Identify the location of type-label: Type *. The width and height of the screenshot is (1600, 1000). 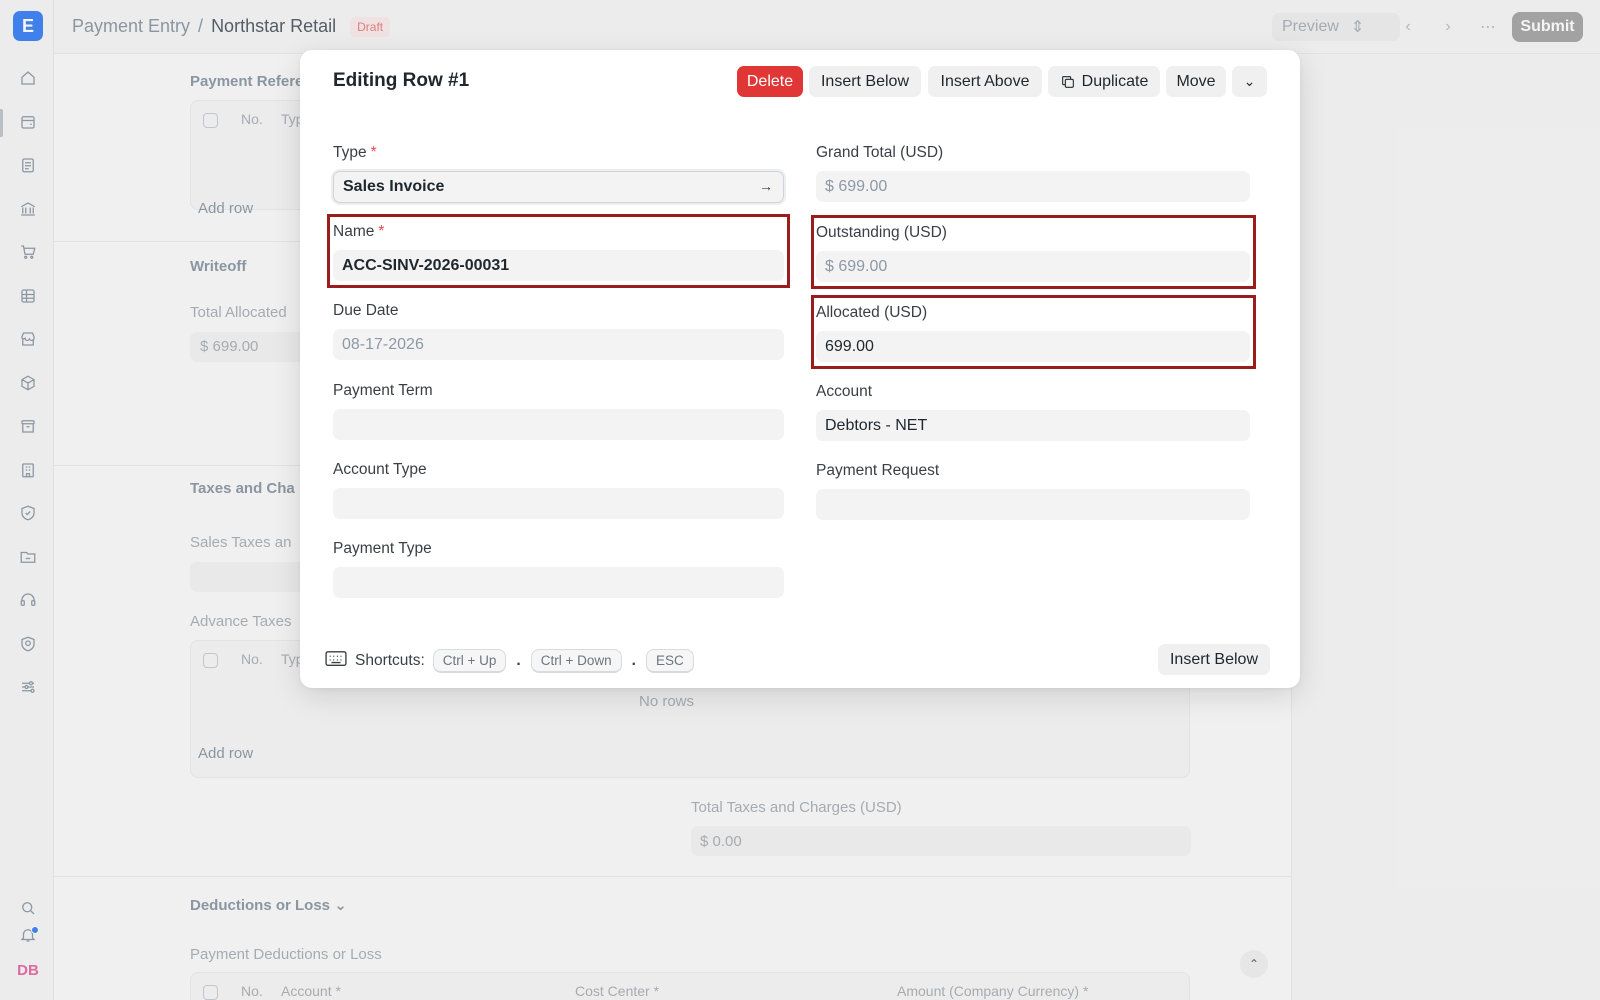
(355, 153).